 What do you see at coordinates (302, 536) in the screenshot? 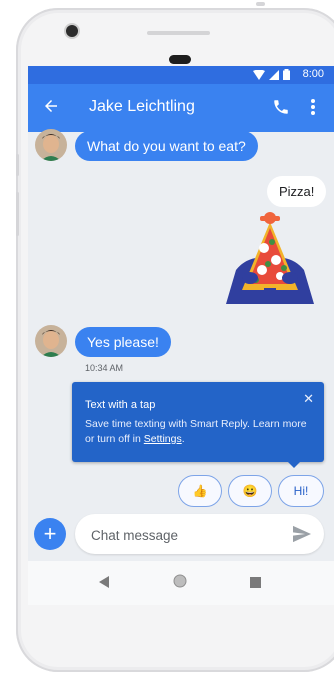
I see `send-icon` at bounding box center [302, 536].